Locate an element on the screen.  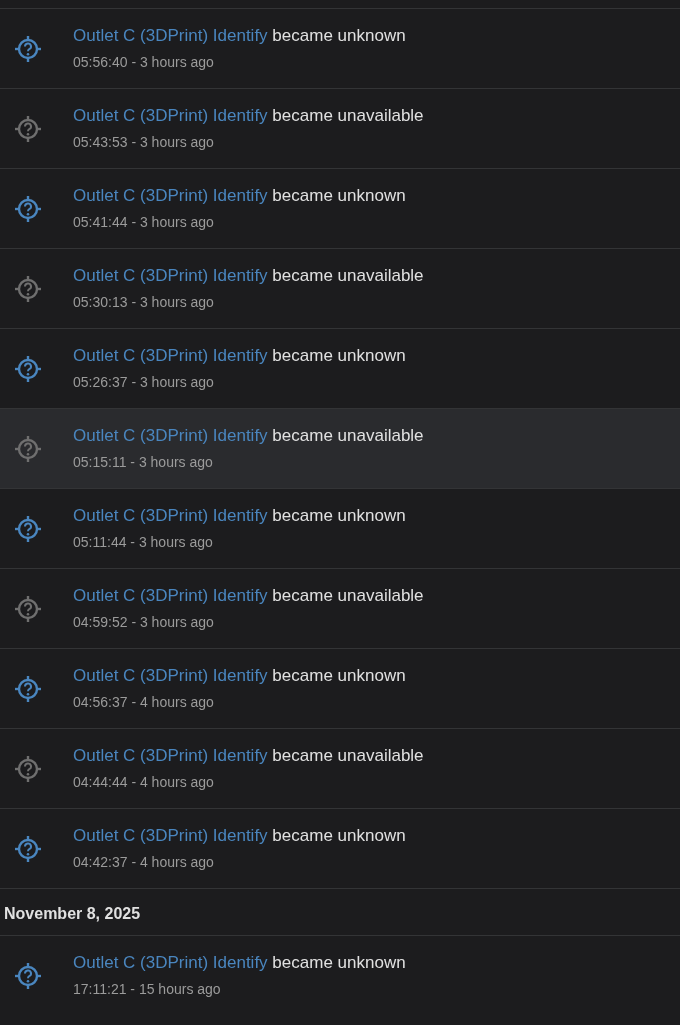
logbook-entry: Outlet C (3DPrint) Identify became unknown 05:56:40 - 3 hours ago is located at coordinates (340, 48).